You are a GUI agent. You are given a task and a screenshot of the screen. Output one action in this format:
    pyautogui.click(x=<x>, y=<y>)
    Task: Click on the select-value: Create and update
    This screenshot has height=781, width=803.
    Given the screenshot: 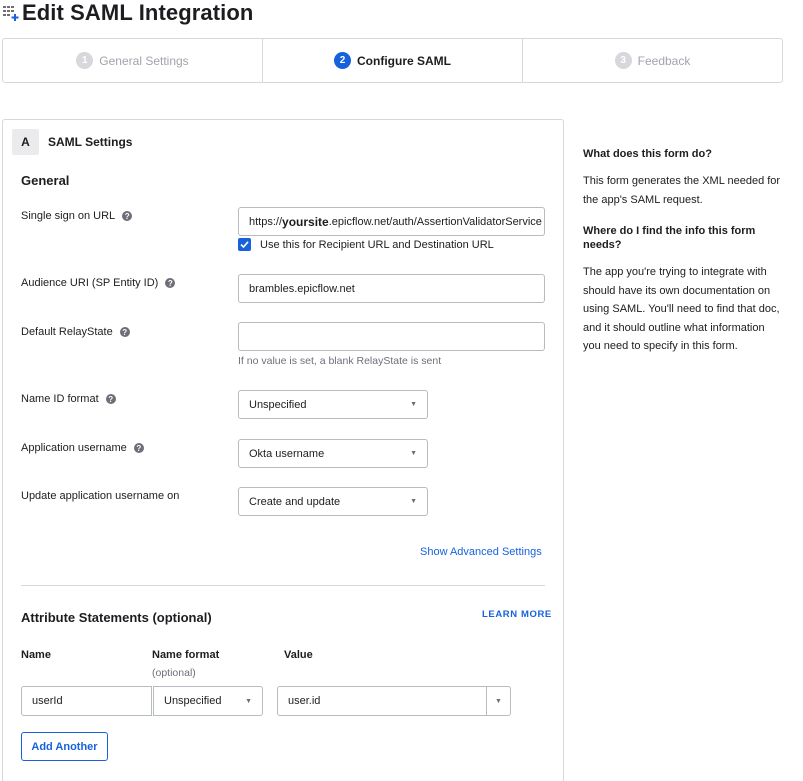 What is the action you would take?
    pyautogui.click(x=295, y=501)
    